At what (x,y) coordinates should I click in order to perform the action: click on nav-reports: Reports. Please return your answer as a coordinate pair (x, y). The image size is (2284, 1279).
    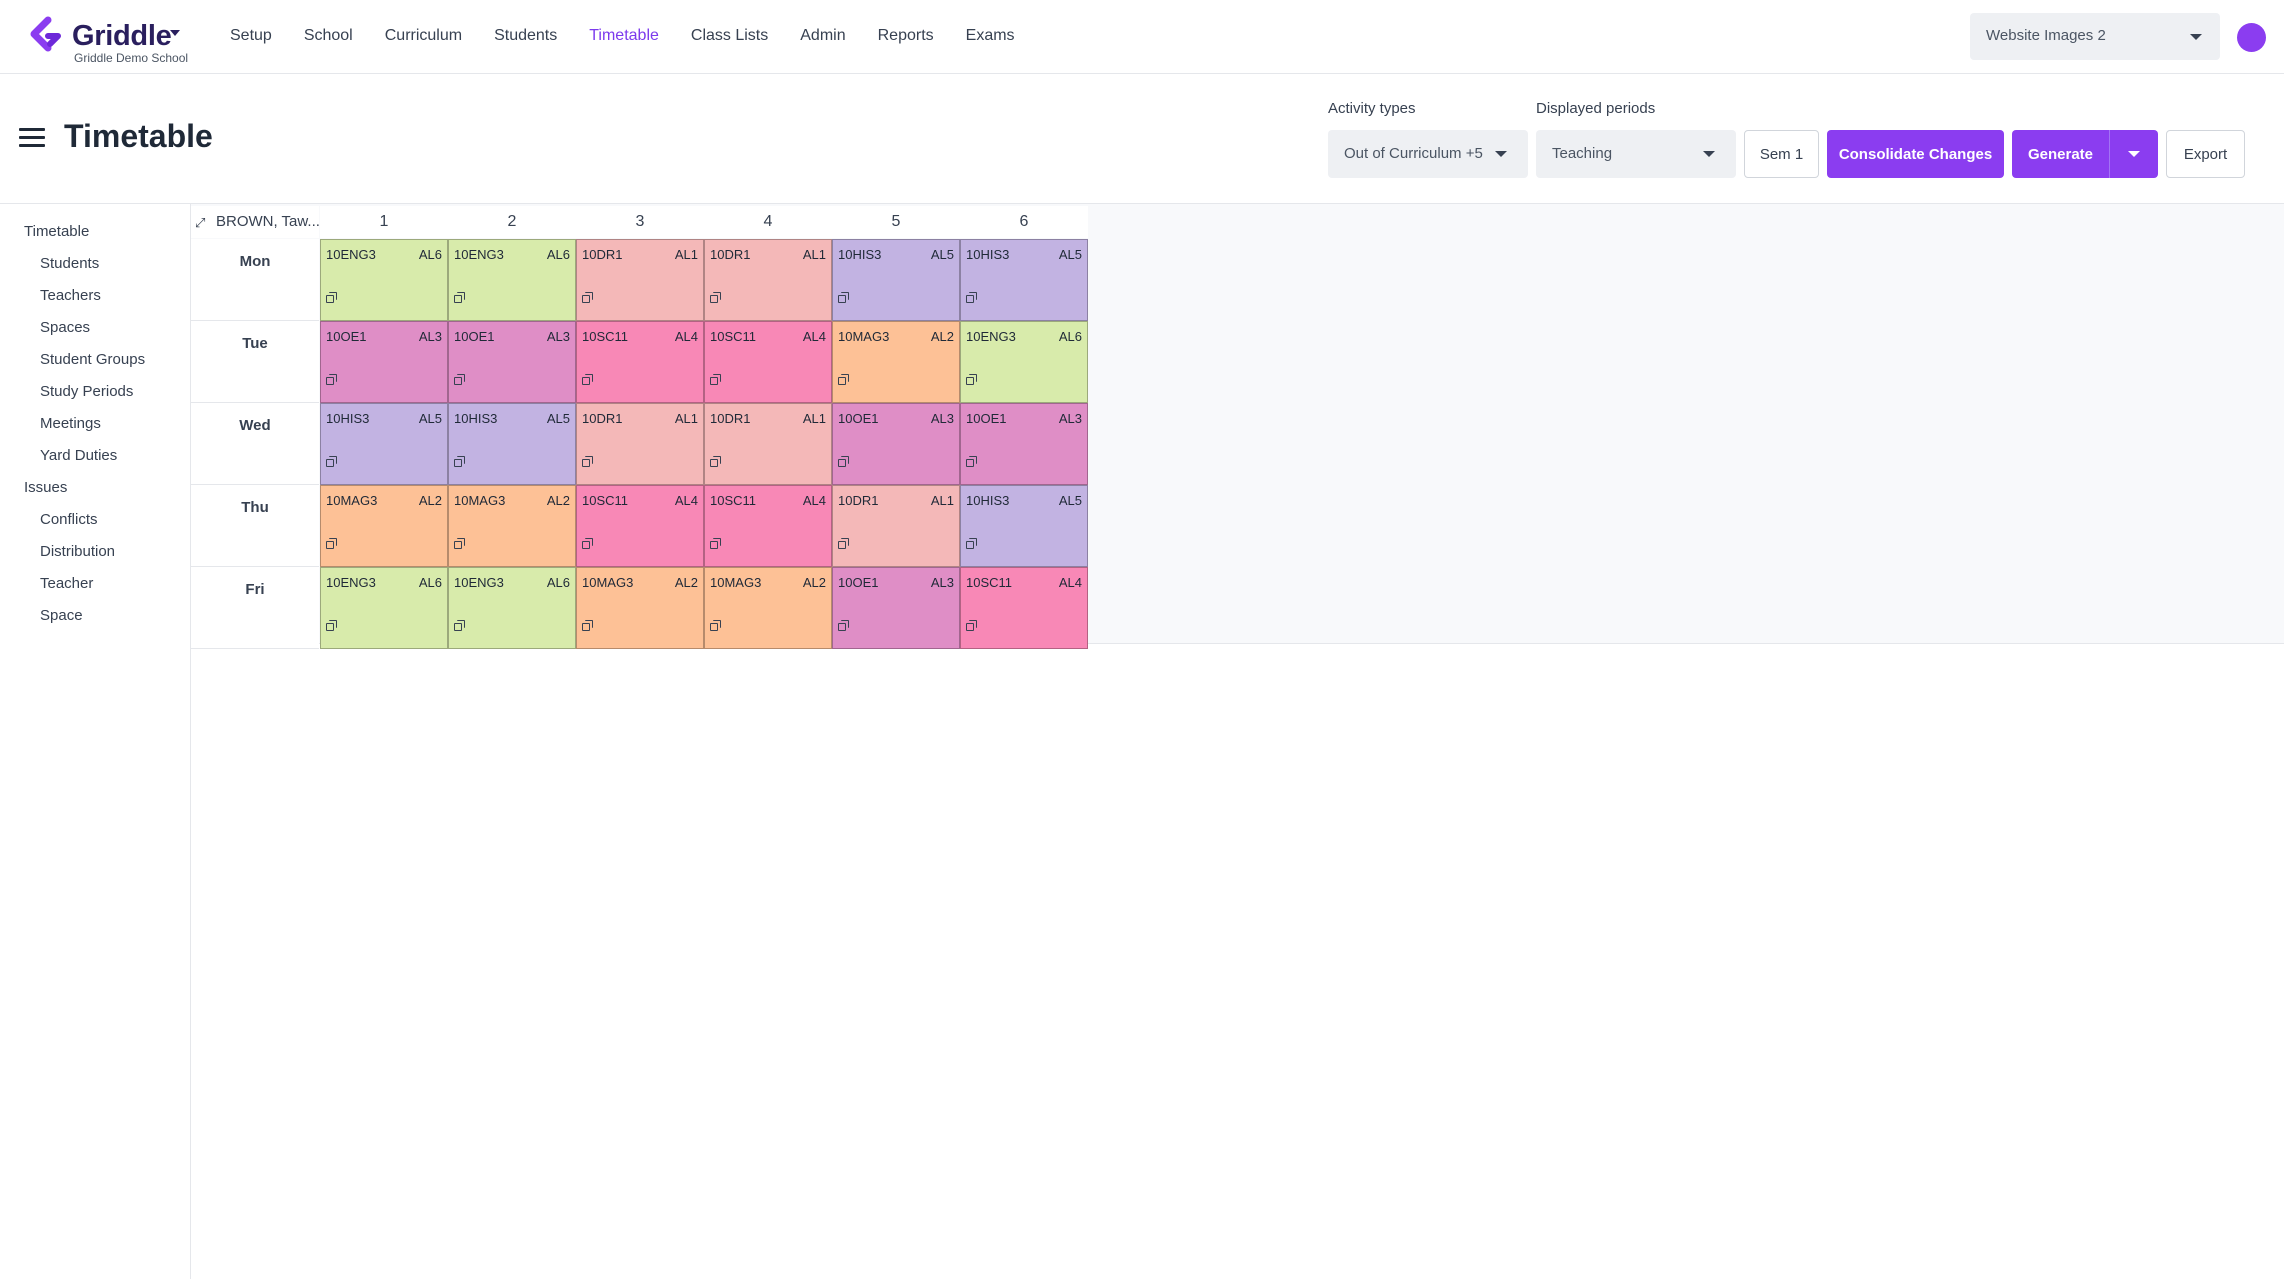
    Looking at the image, I should click on (906, 36).